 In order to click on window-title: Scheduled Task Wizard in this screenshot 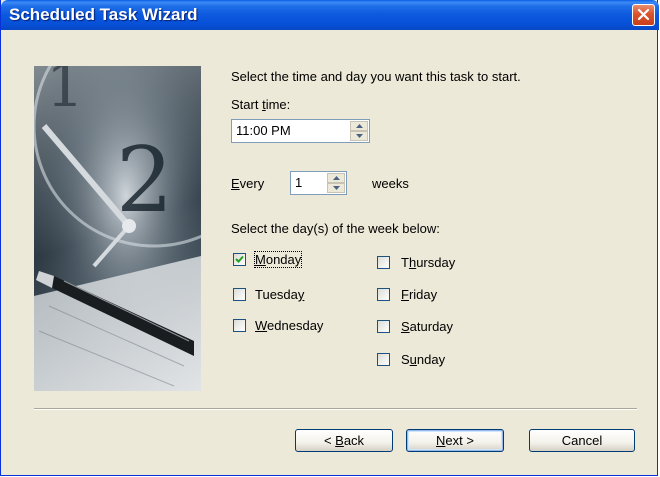, I will do `click(103, 14)`.